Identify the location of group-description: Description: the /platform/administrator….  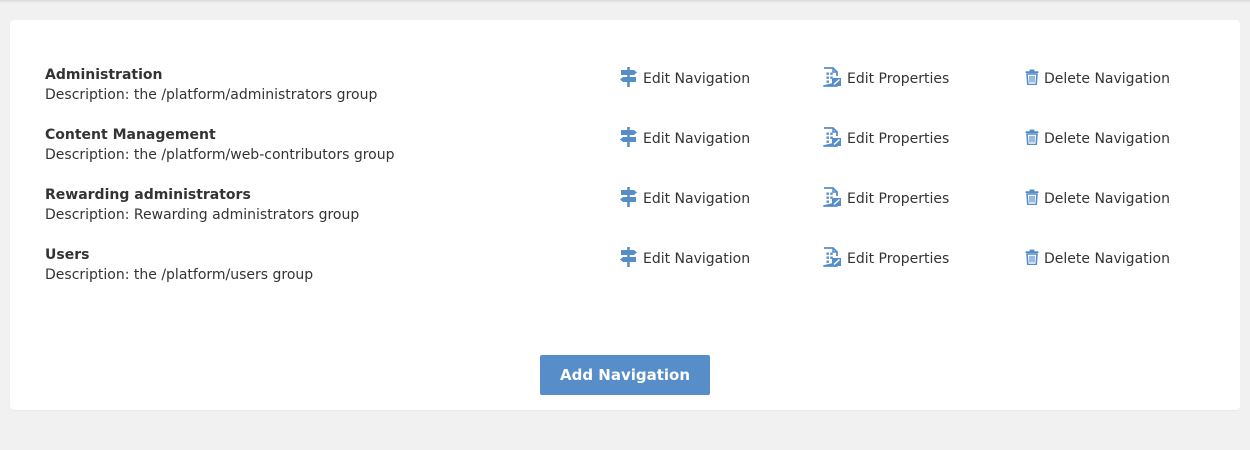
(211, 95).